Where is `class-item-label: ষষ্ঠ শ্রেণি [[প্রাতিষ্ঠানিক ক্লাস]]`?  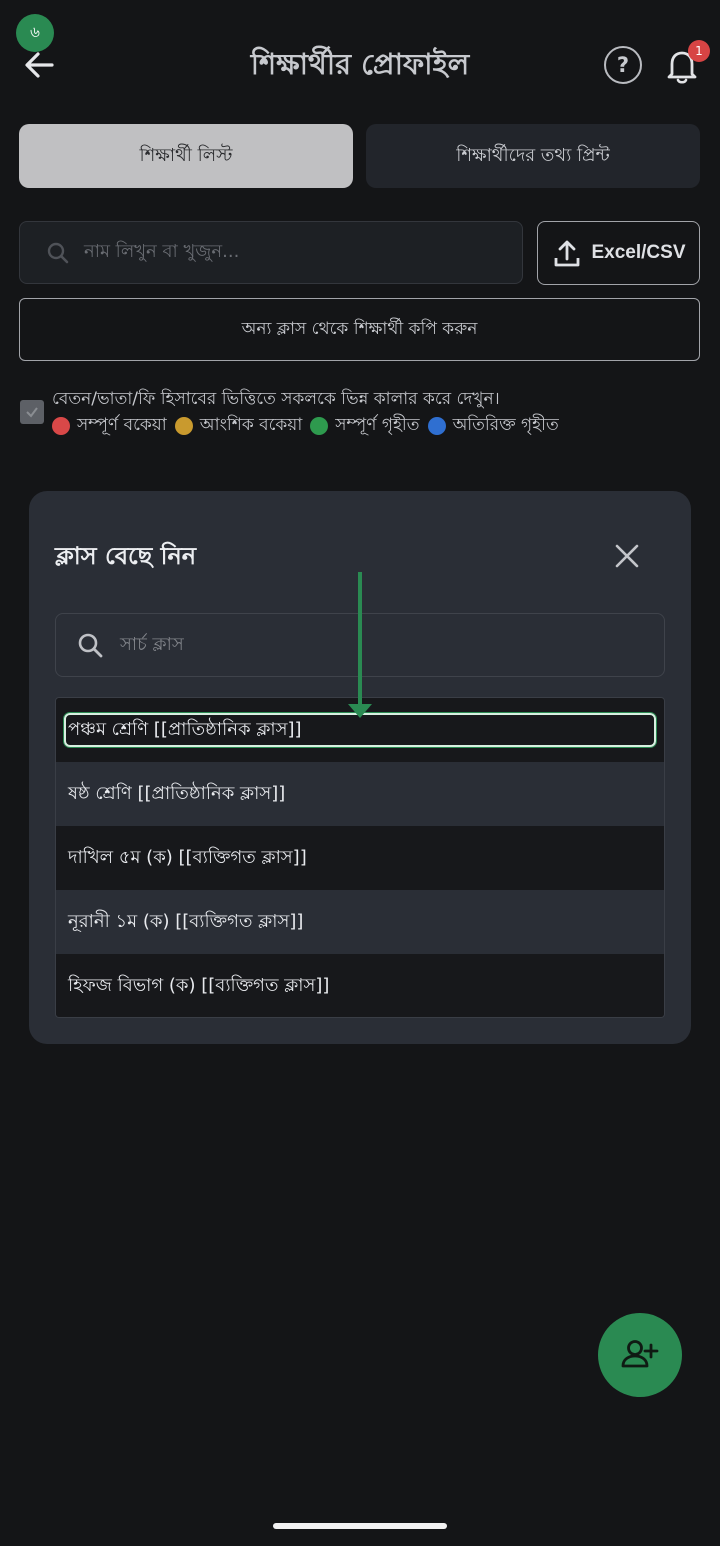
class-item-label: ষষ্ঠ শ্রেণি [[প্রাতিষ্ঠানিক ক্লাস]] is located at coordinates (177, 793).